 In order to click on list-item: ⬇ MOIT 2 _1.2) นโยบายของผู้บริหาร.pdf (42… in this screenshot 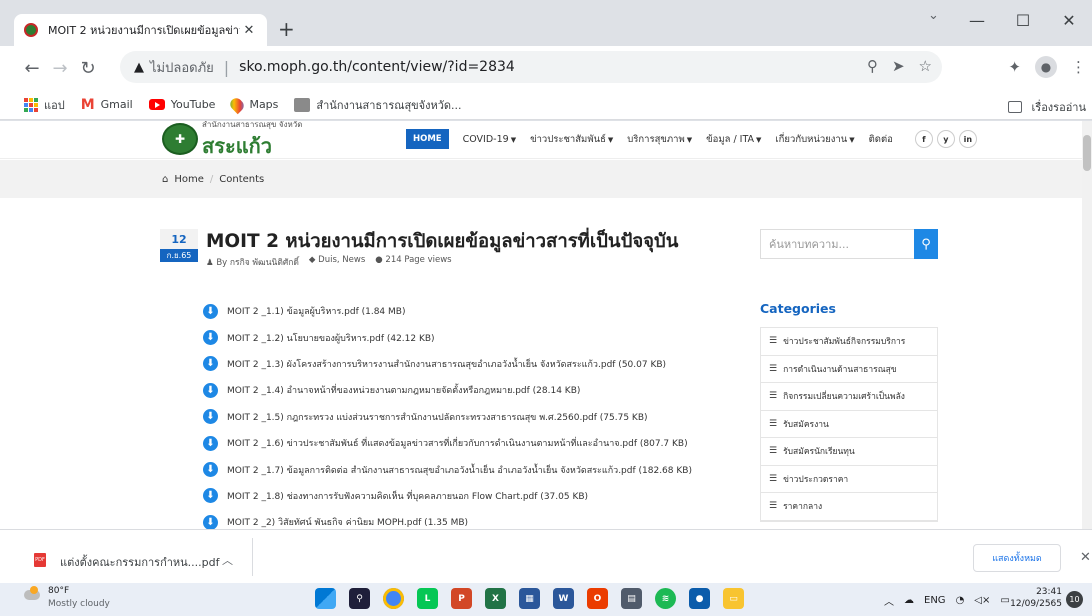, I will do `click(447, 337)`.